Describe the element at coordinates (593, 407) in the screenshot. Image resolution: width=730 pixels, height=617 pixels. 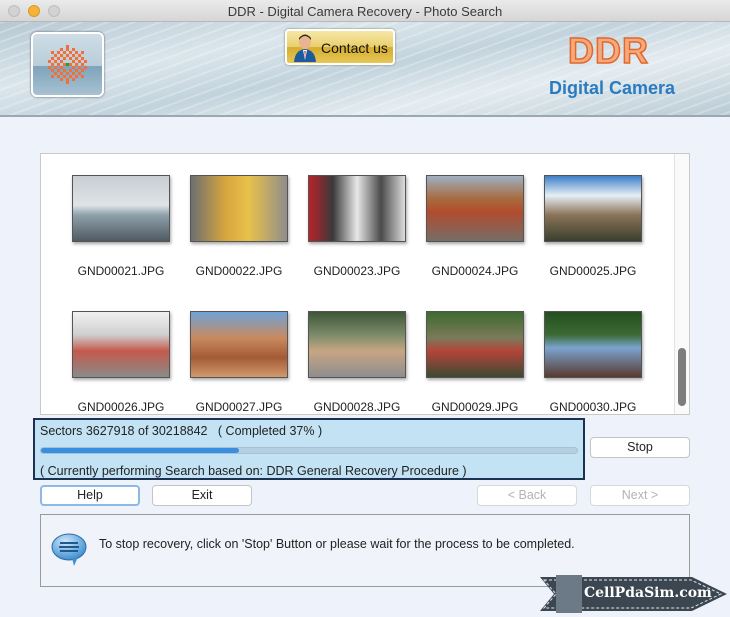
I see `photo-filename: GND00030.JPG` at that location.